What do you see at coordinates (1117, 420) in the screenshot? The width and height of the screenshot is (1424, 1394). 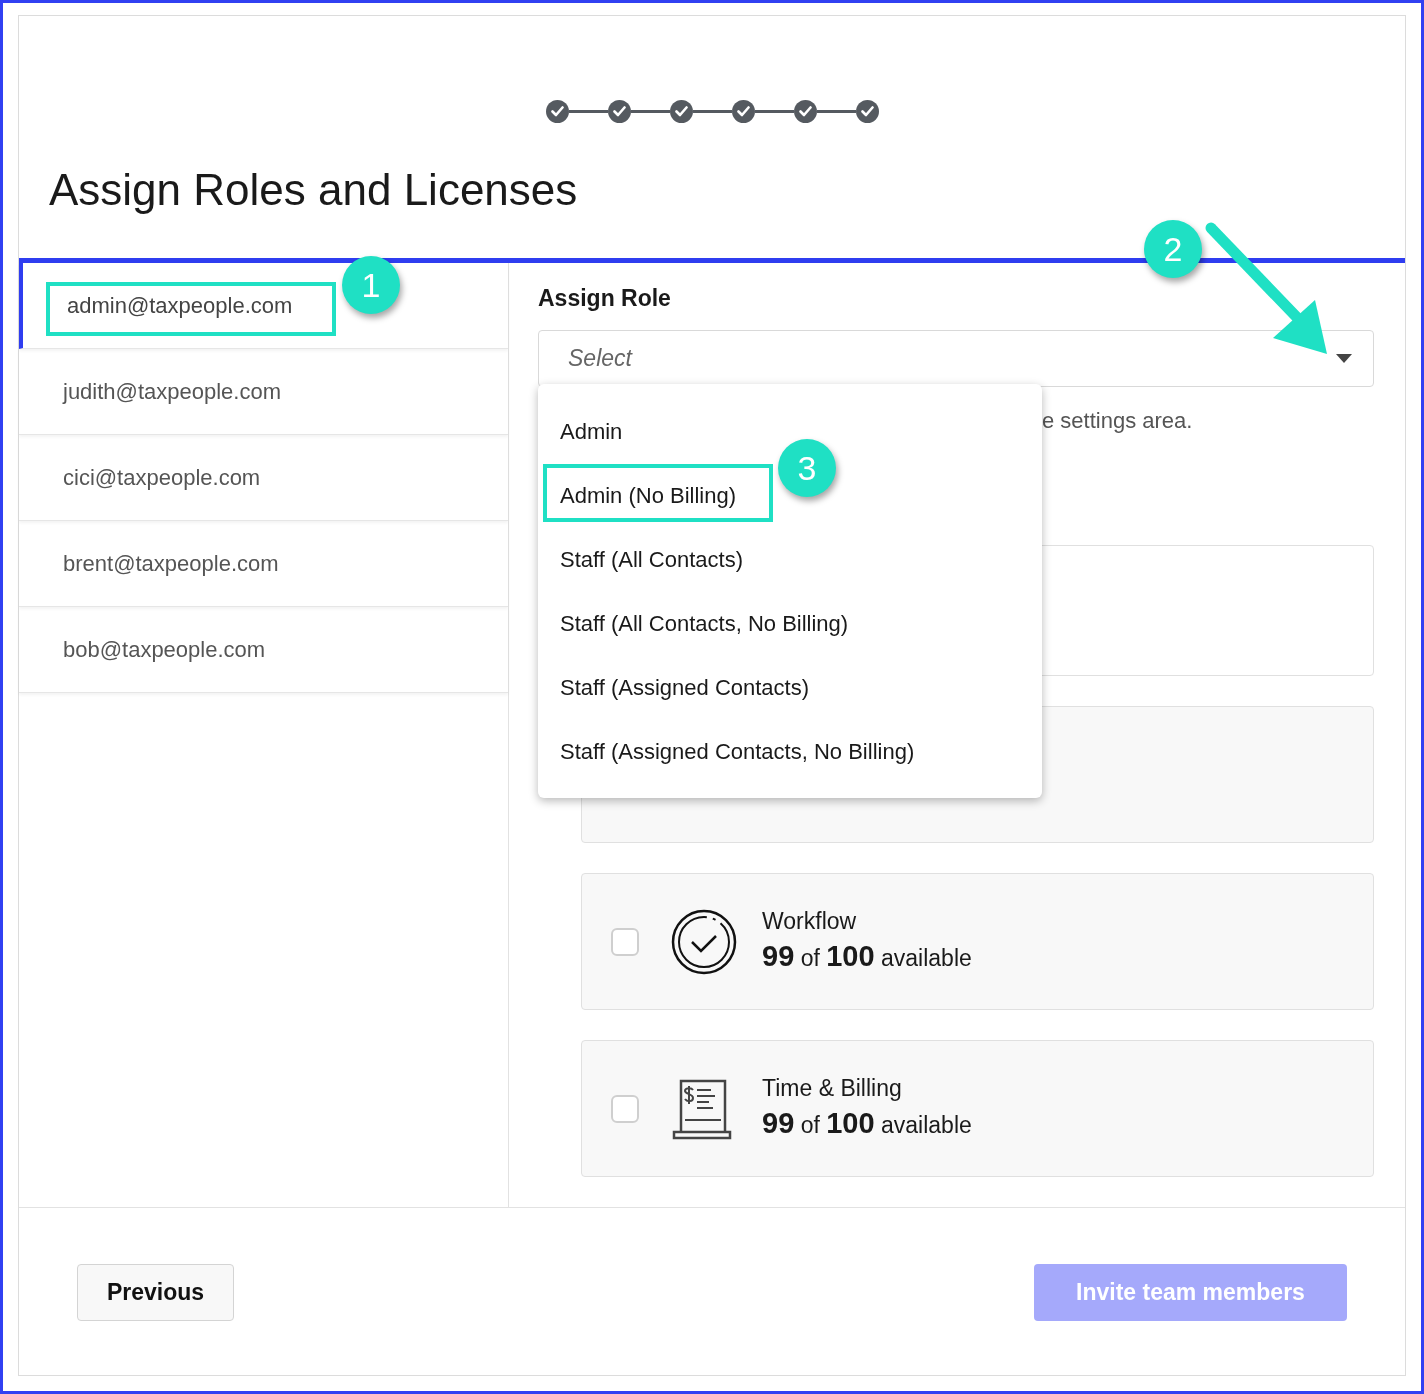 I see `helper-text: e settings area.` at bounding box center [1117, 420].